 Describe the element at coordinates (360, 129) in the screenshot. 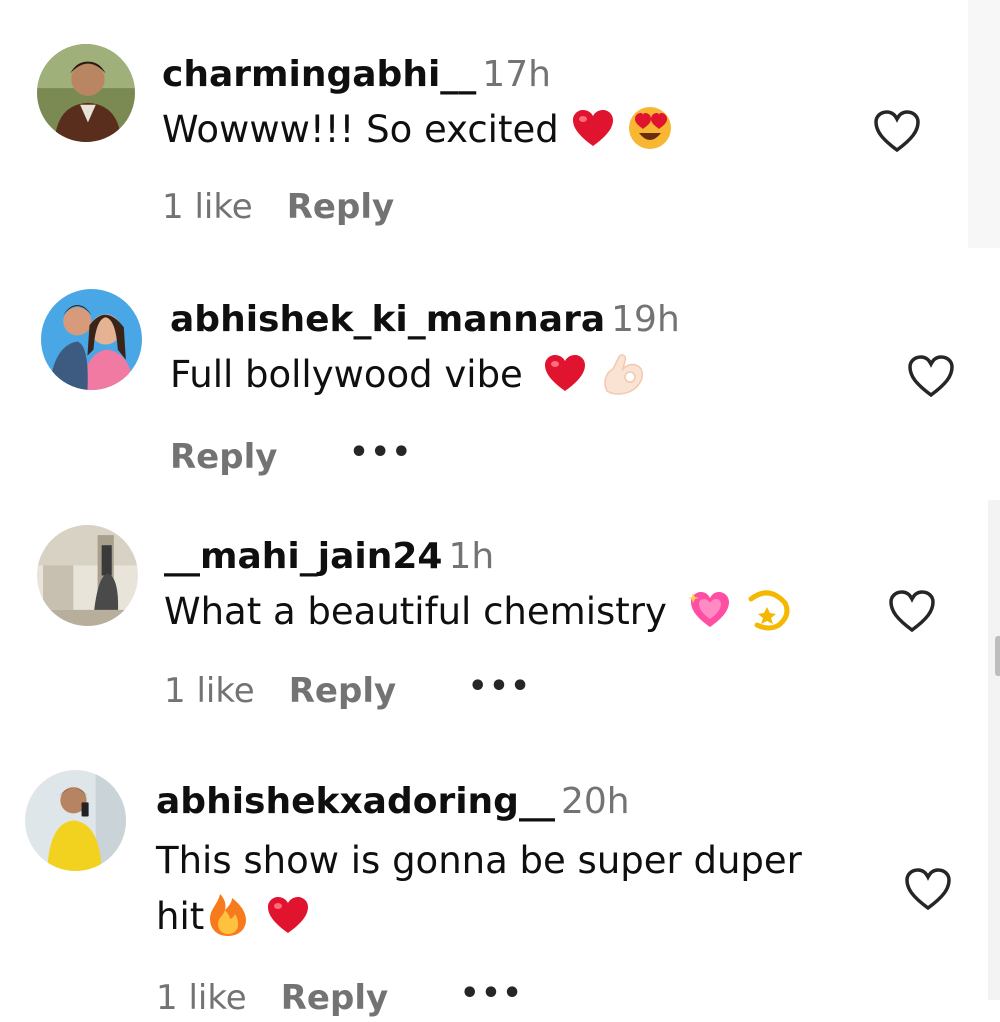

I see `comment-text-content: Wowww!!! So excited` at that location.